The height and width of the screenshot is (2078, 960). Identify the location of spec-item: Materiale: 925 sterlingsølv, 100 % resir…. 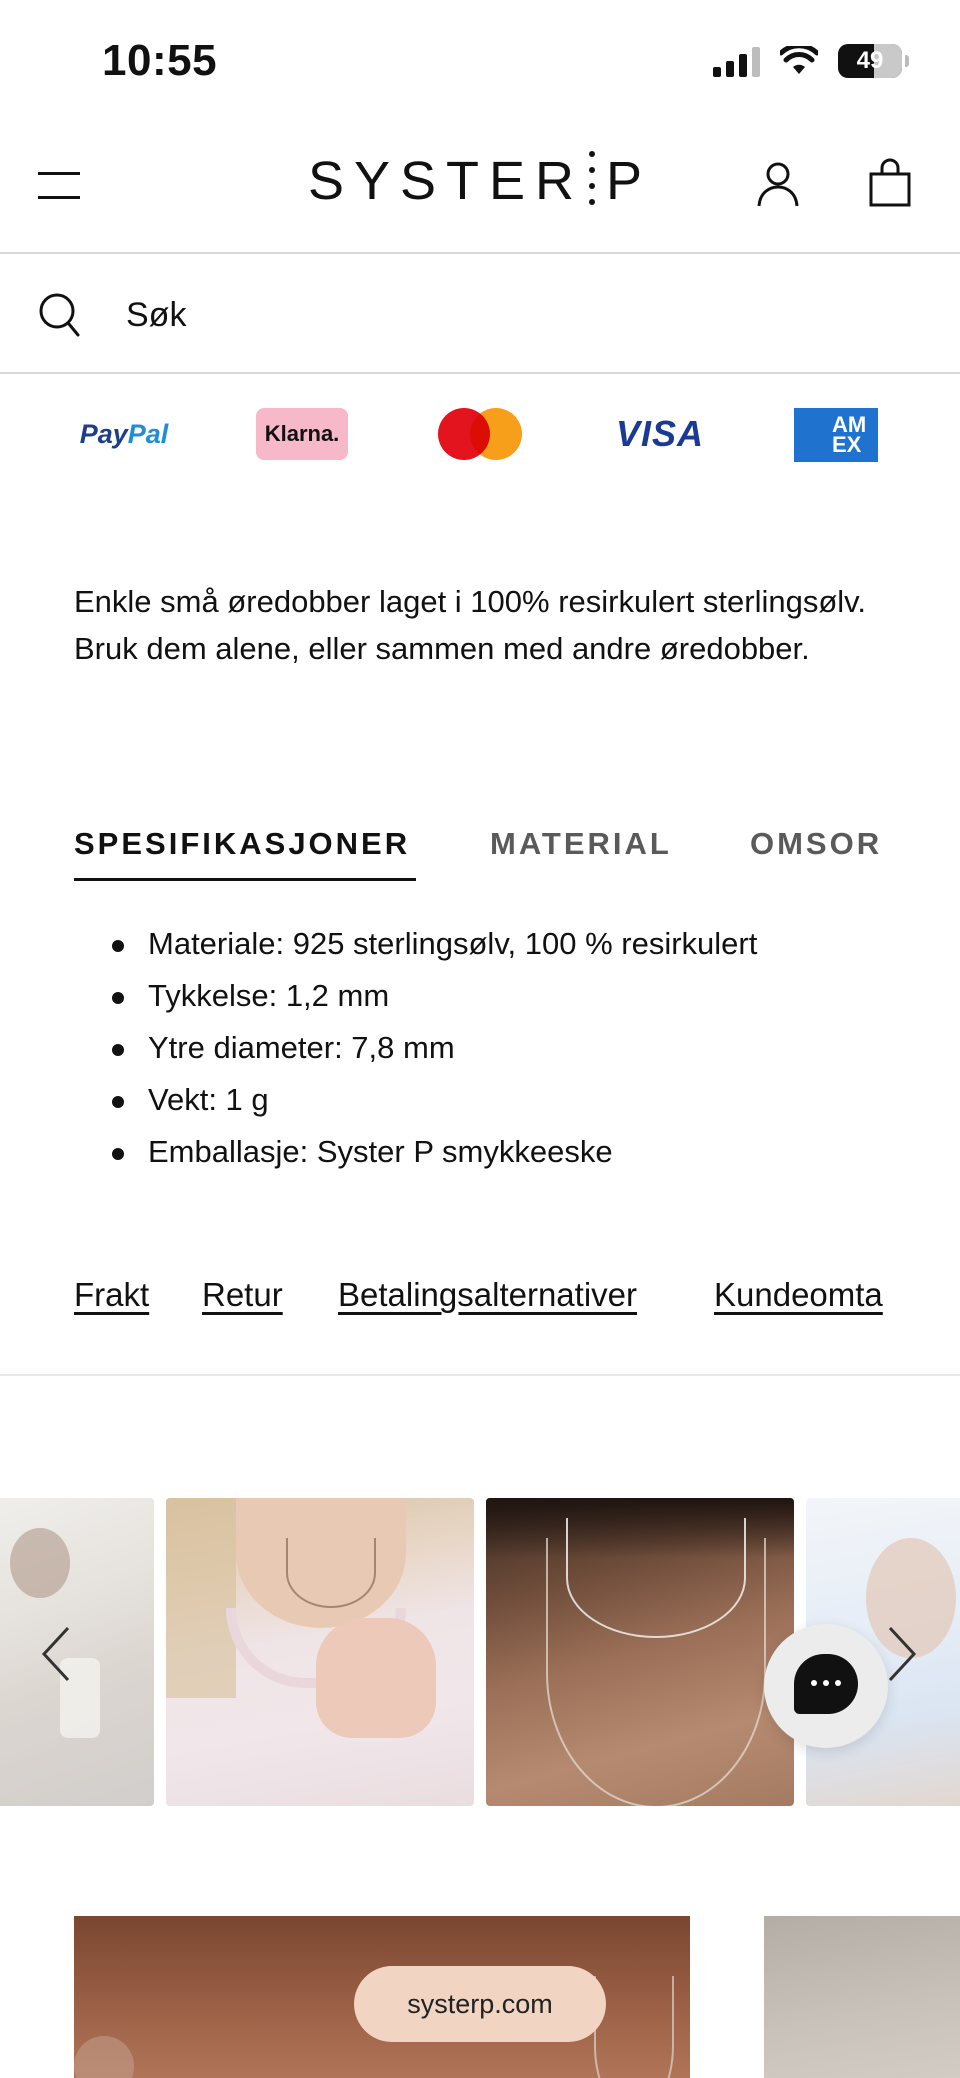
(510, 944).